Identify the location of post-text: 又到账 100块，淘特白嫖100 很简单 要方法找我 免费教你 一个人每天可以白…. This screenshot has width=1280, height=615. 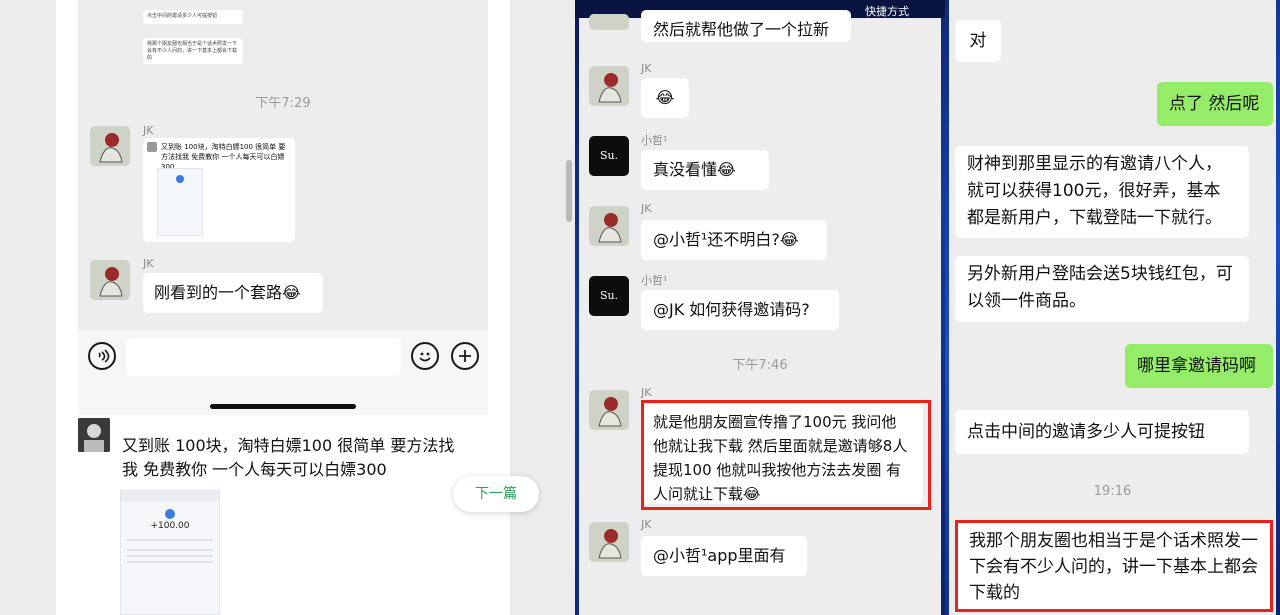
(288, 457).